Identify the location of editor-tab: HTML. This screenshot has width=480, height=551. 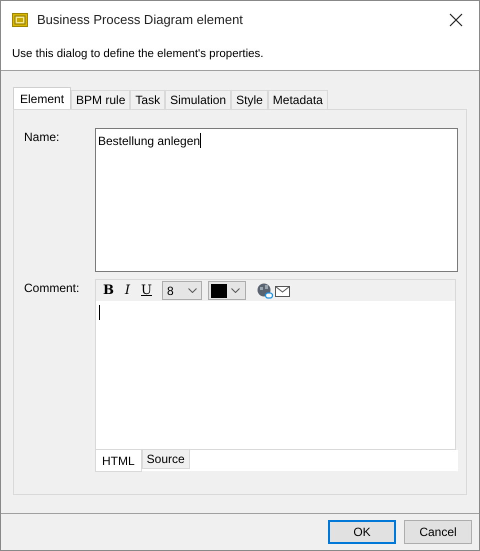
(118, 461).